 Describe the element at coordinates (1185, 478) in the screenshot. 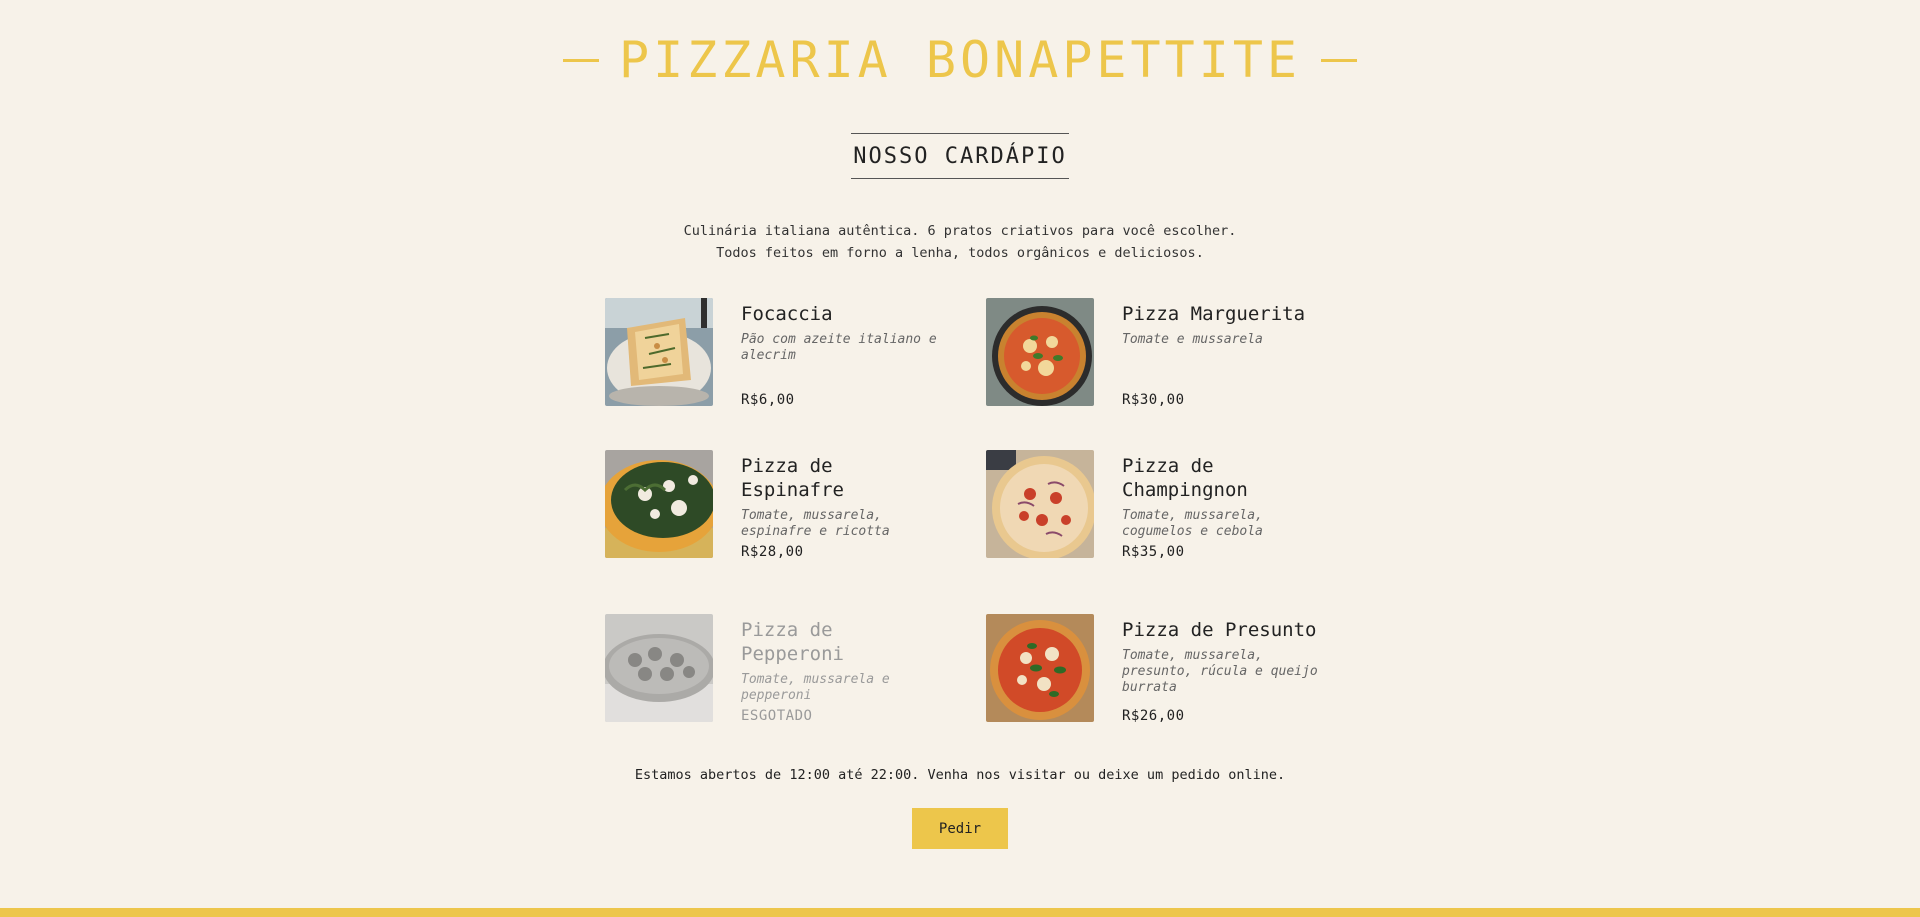

I see `item-name: Pizza de Champingnon` at that location.